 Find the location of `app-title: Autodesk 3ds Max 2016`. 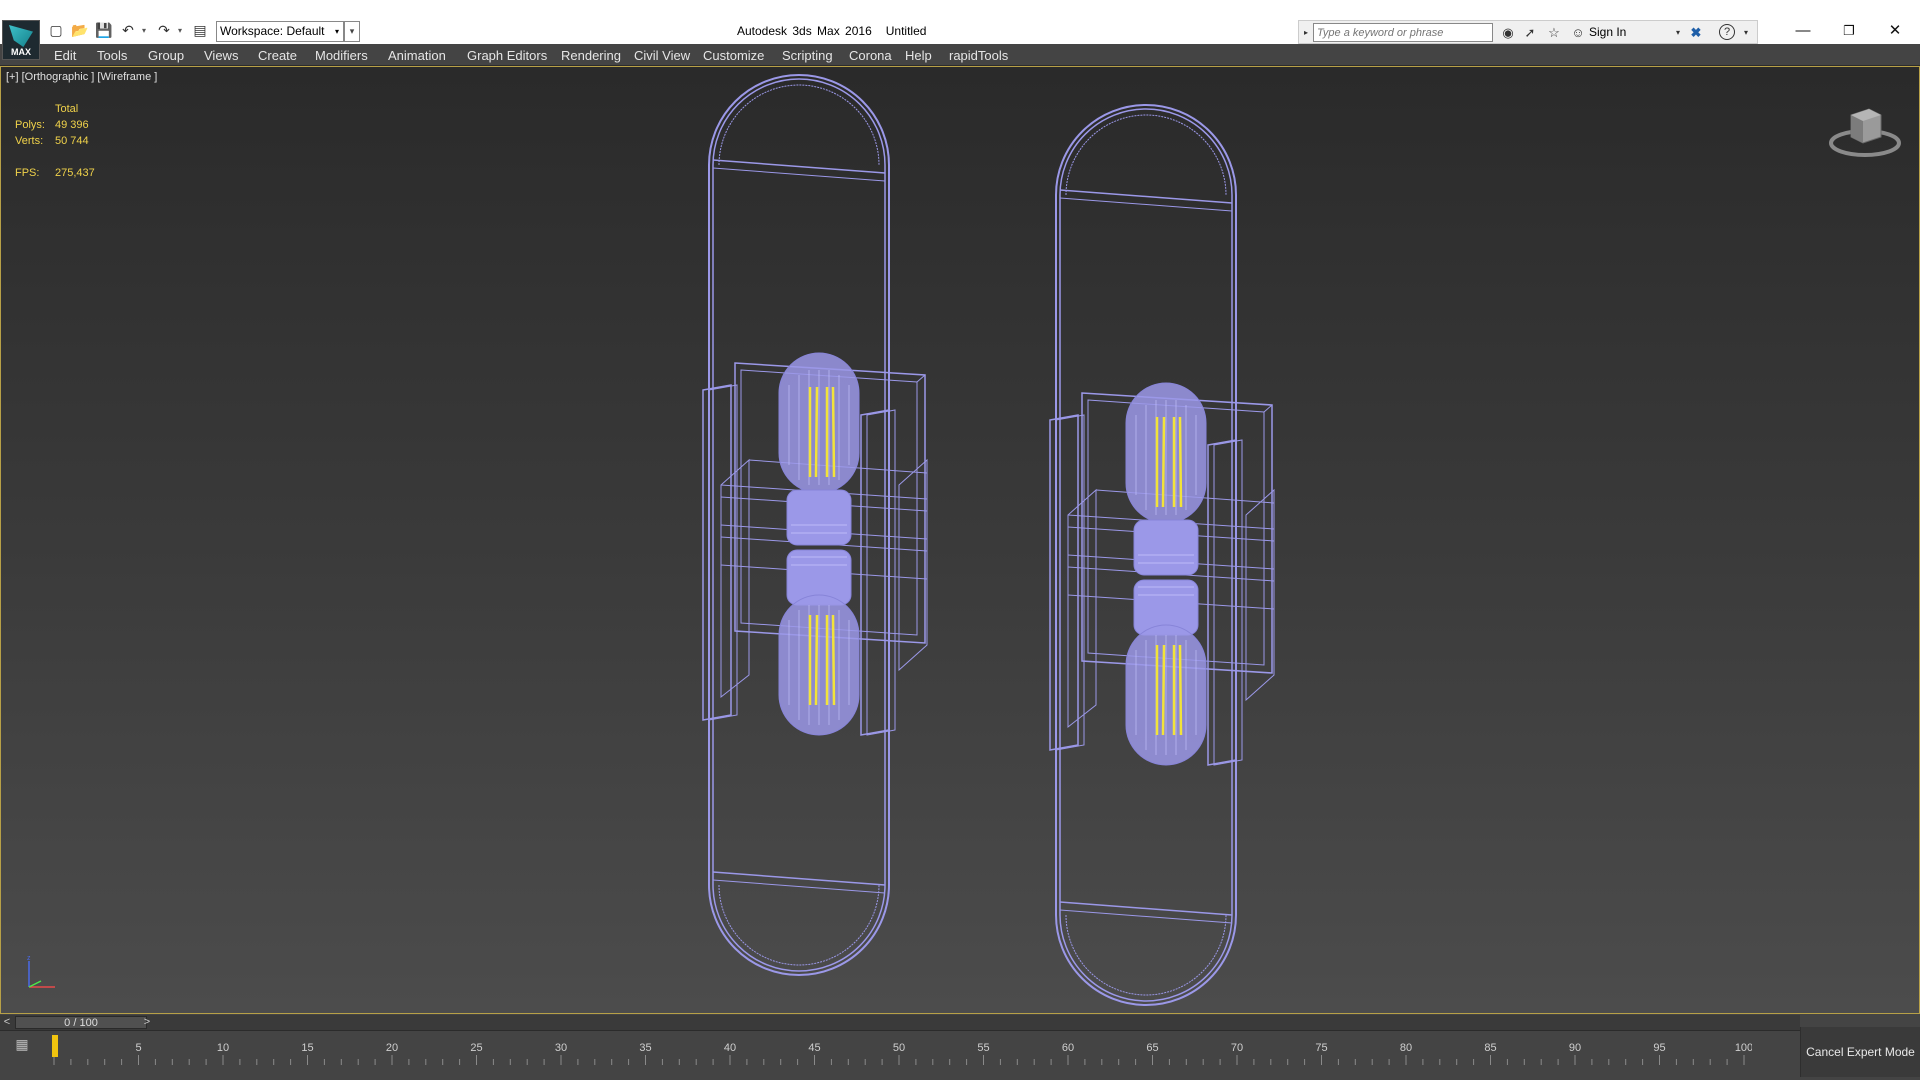

app-title: Autodesk 3ds Max 2016 is located at coordinates (804, 31).